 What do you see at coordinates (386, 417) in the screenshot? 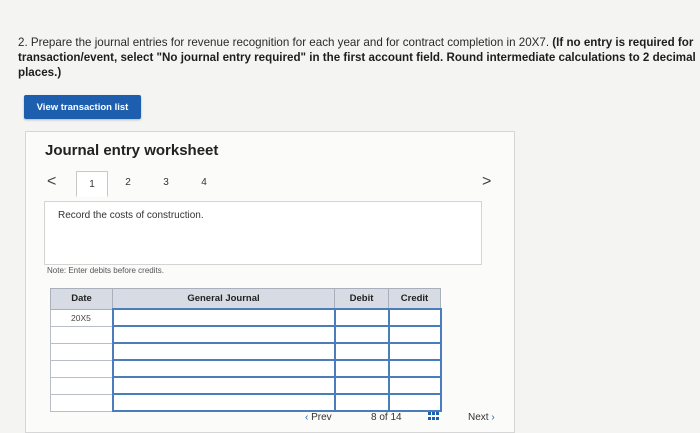
I see `page-indicator: 8 of 14` at bounding box center [386, 417].